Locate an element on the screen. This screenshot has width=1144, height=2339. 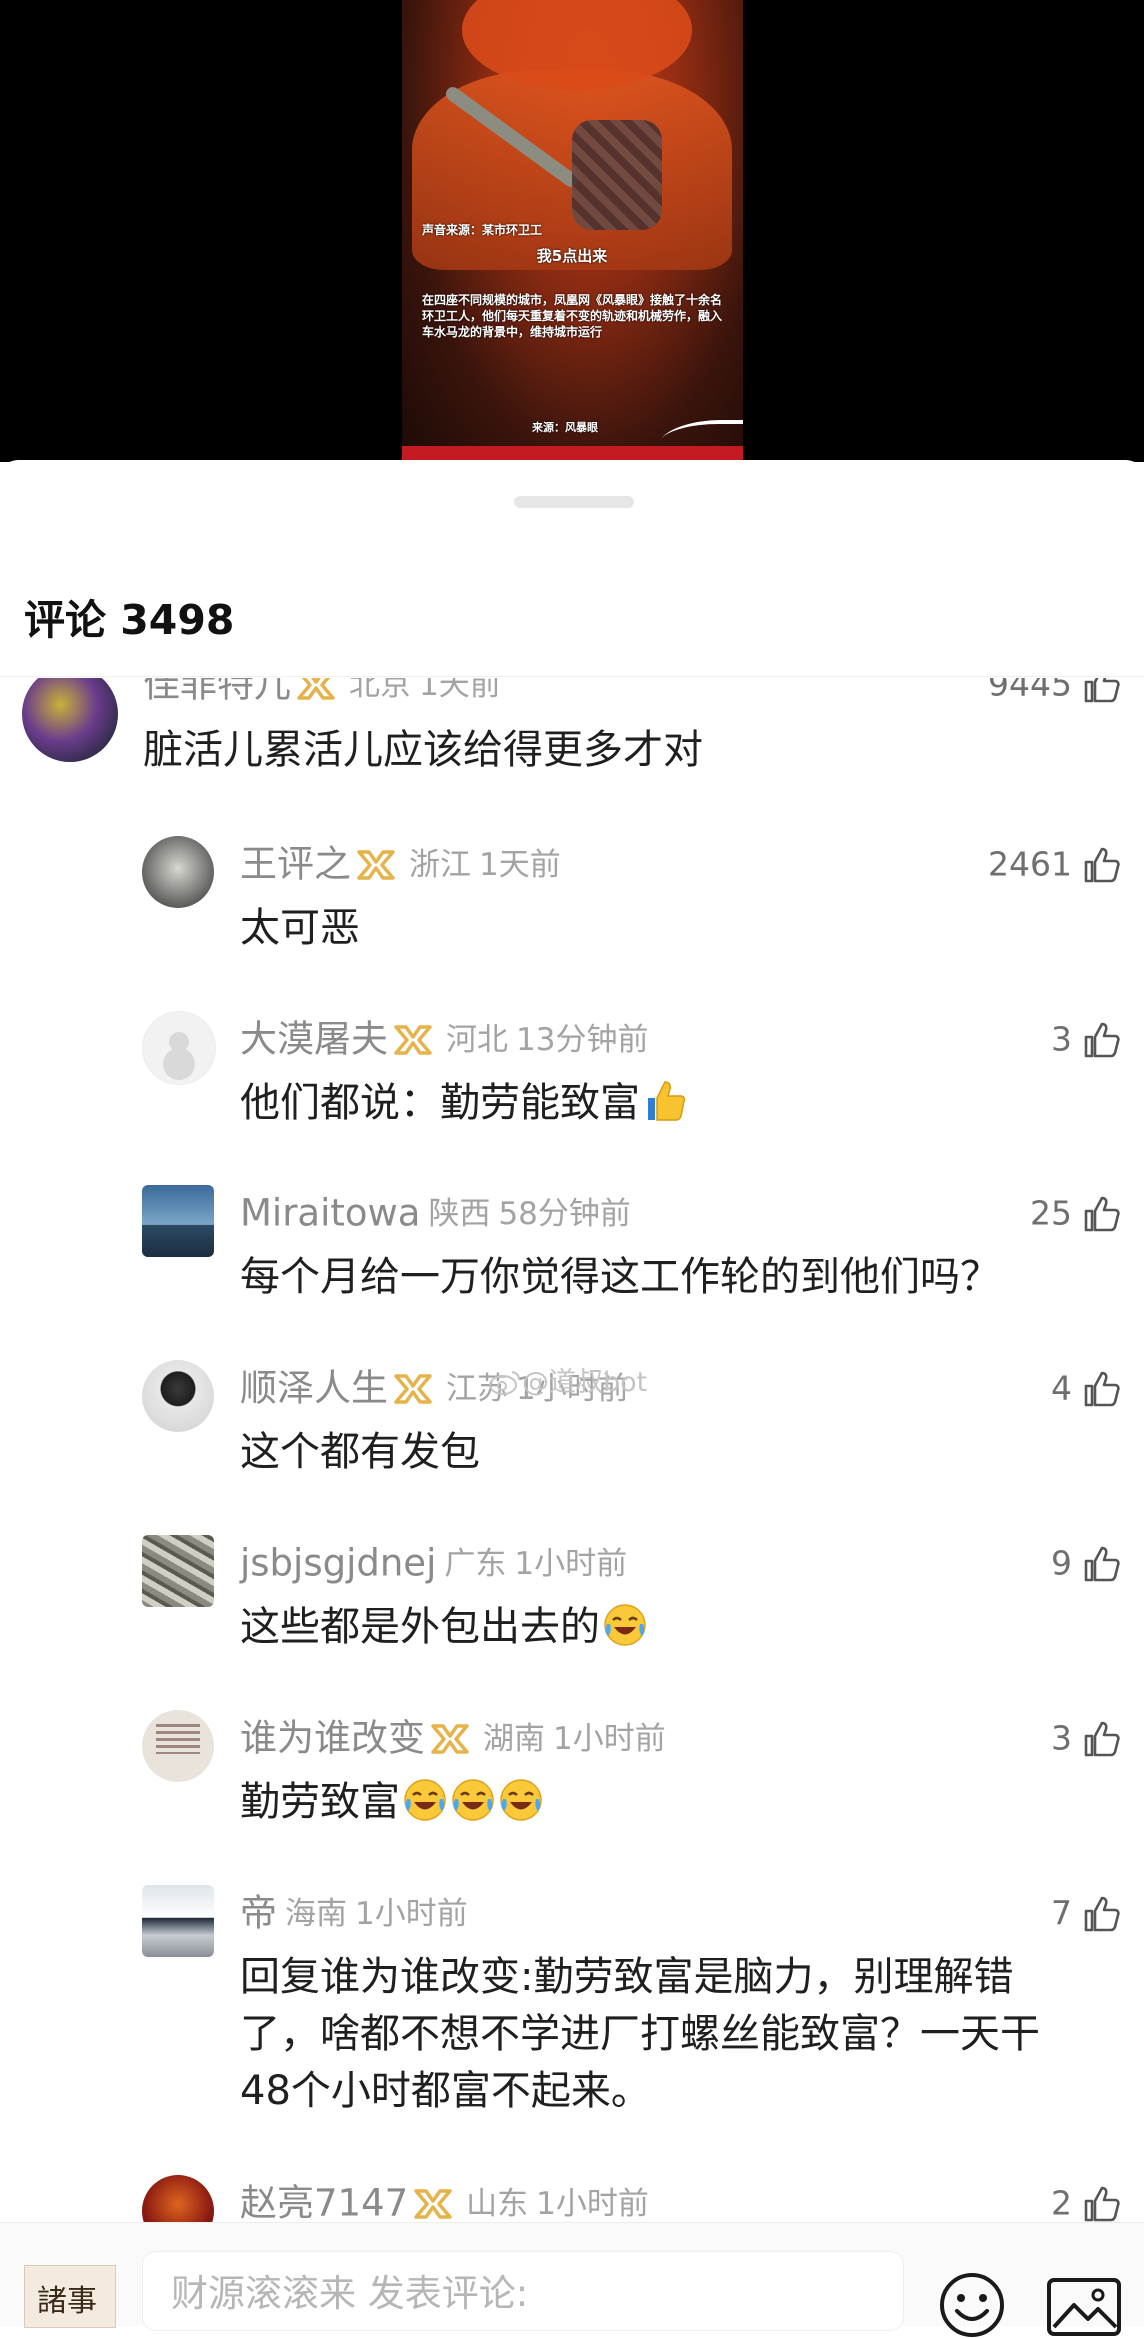
comment-text-content: 他们都说：勤劳能致富 is located at coordinates (440, 1103).